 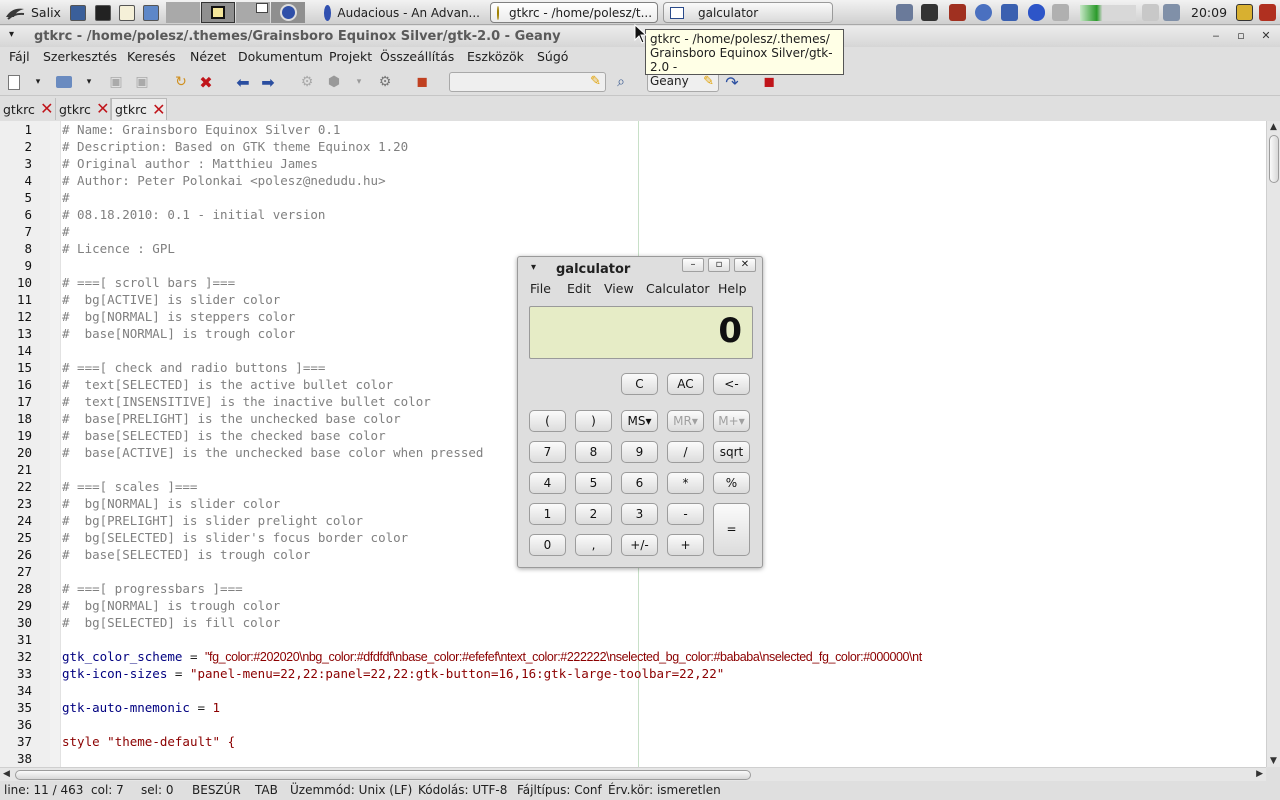 I want to click on monitor-icon, so click(x=929, y=12).